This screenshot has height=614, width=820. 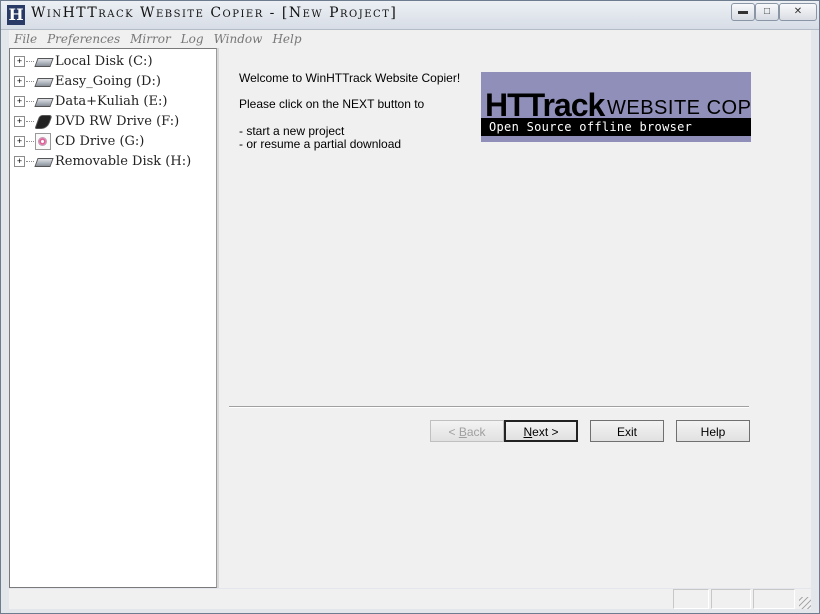 I want to click on tree-item-cd-drive: + CD Drive (G:), so click(x=79, y=141).